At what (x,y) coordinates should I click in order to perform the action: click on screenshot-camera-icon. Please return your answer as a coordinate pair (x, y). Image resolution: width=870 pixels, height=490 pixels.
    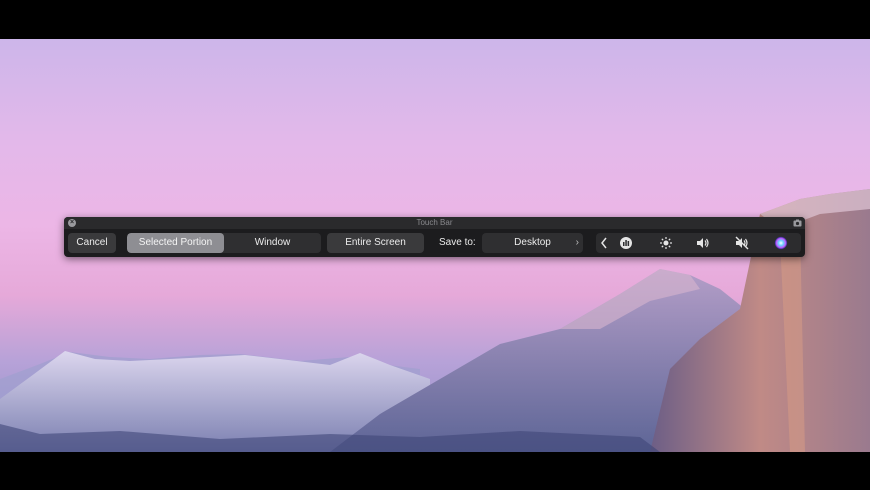
    Looking at the image, I should click on (797, 223).